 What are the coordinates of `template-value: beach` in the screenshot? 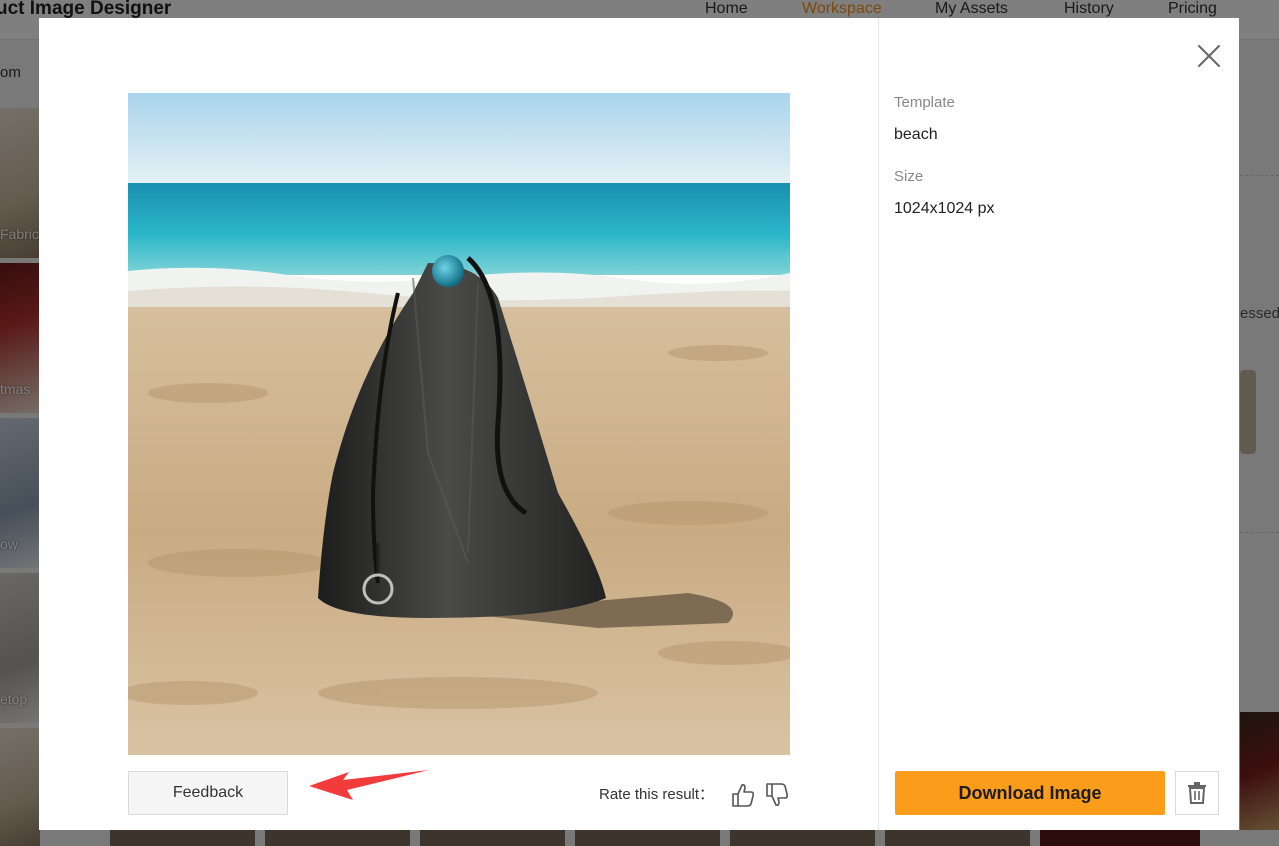 It's located at (916, 134).